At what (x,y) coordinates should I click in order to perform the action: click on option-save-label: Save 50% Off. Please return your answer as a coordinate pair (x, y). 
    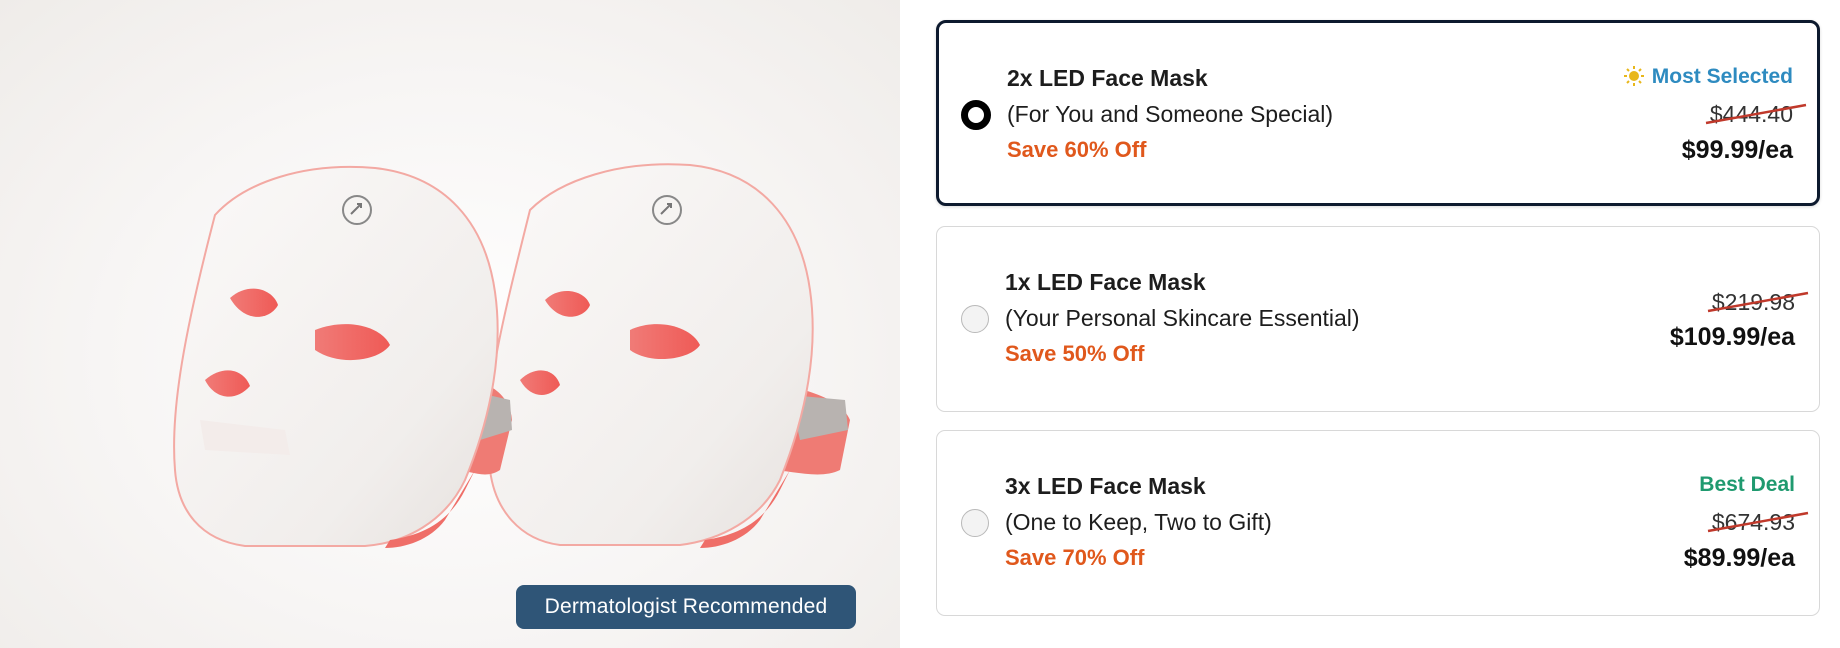
    Looking at the image, I should click on (1075, 353).